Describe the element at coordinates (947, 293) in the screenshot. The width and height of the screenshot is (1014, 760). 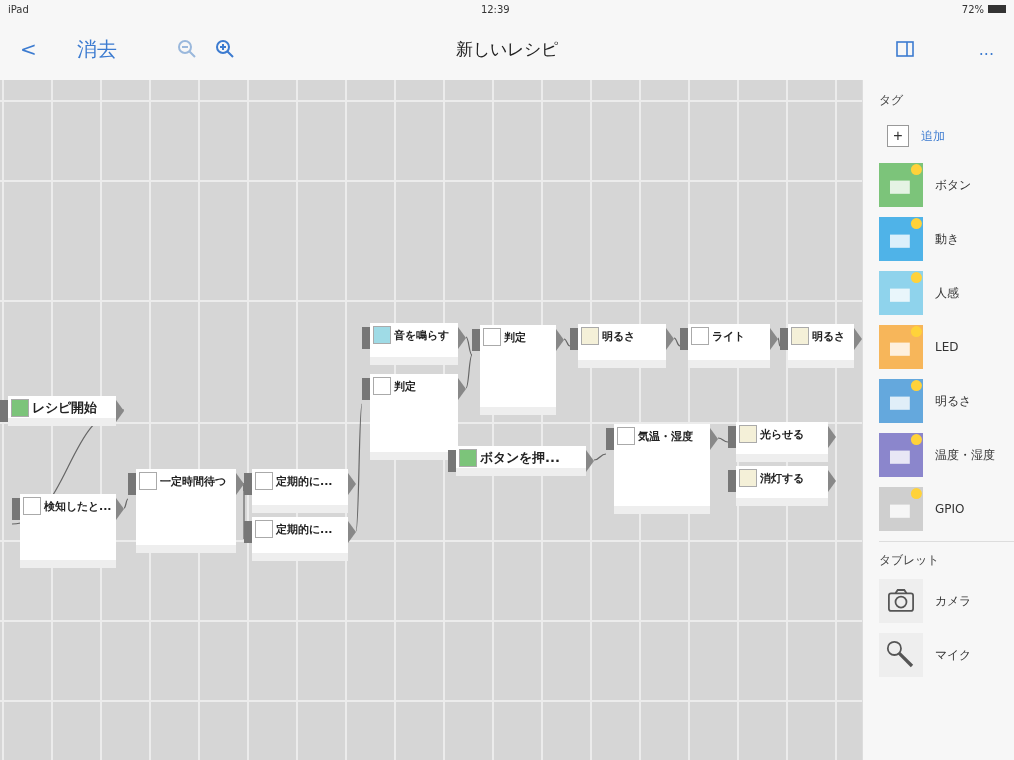
I see `tag-label: 人感` at that location.